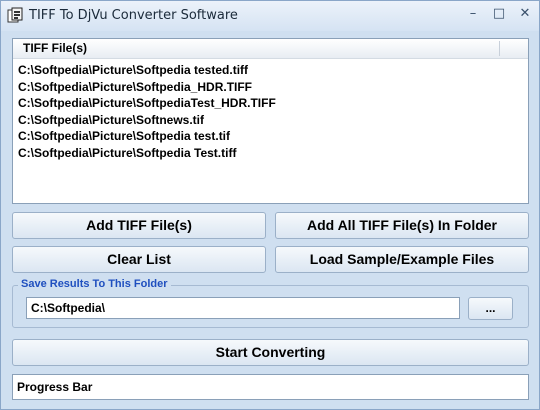 The height and width of the screenshot is (410, 540). What do you see at coordinates (273, 136) in the screenshot?
I see `list-item: C:\Softpedia\Picture\Softpedia test.tif` at bounding box center [273, 136].